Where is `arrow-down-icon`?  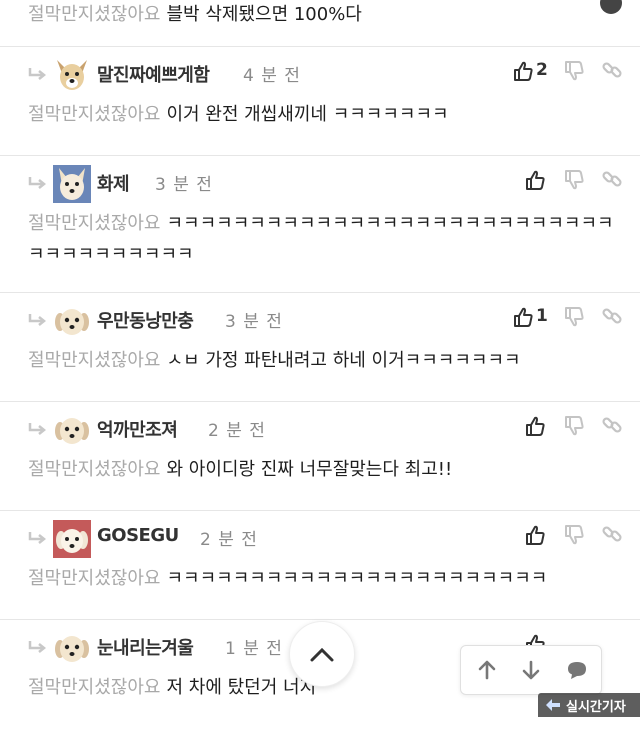
arrow-down-icon is located at coordinates (531, 670).